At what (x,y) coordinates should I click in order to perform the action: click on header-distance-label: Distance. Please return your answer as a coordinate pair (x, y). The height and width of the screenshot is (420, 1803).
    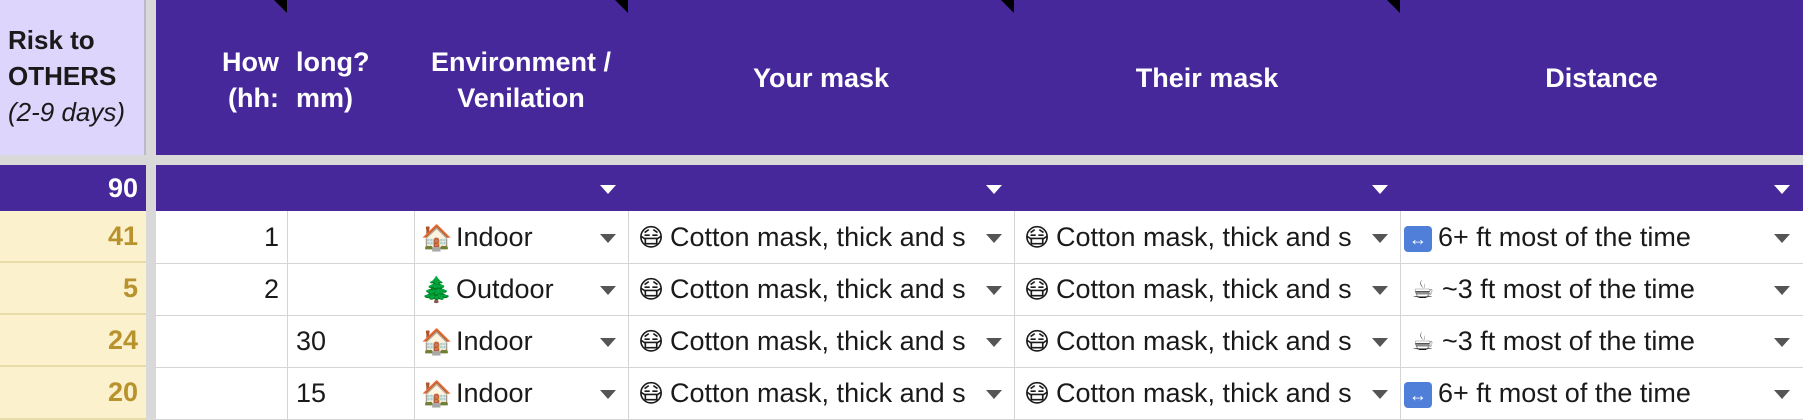
    Looking at the image, I should click on (1601, 78).